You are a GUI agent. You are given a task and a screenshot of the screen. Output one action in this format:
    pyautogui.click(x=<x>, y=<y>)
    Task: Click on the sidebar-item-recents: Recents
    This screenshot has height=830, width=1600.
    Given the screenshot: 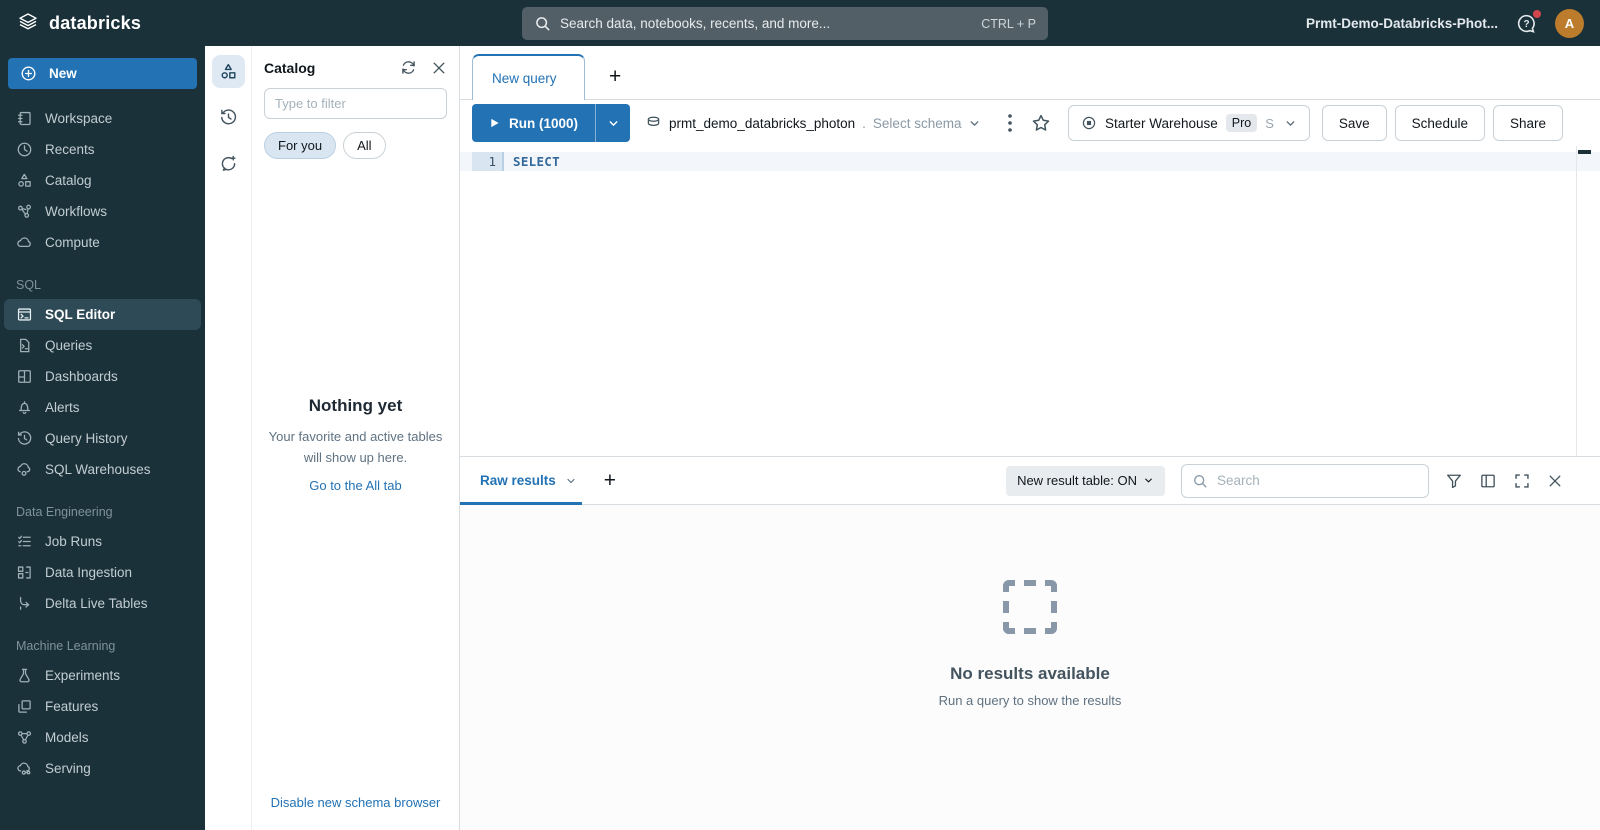 What is the action you would take?
    pyautogui.click(x=102, y=149)
    